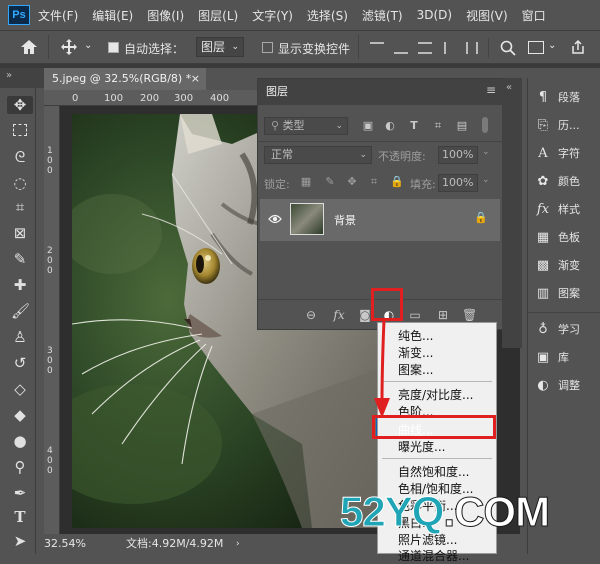 The image size is (600, 564). I want to click on panel-color: ✿ 颜色, so click(557, 182).